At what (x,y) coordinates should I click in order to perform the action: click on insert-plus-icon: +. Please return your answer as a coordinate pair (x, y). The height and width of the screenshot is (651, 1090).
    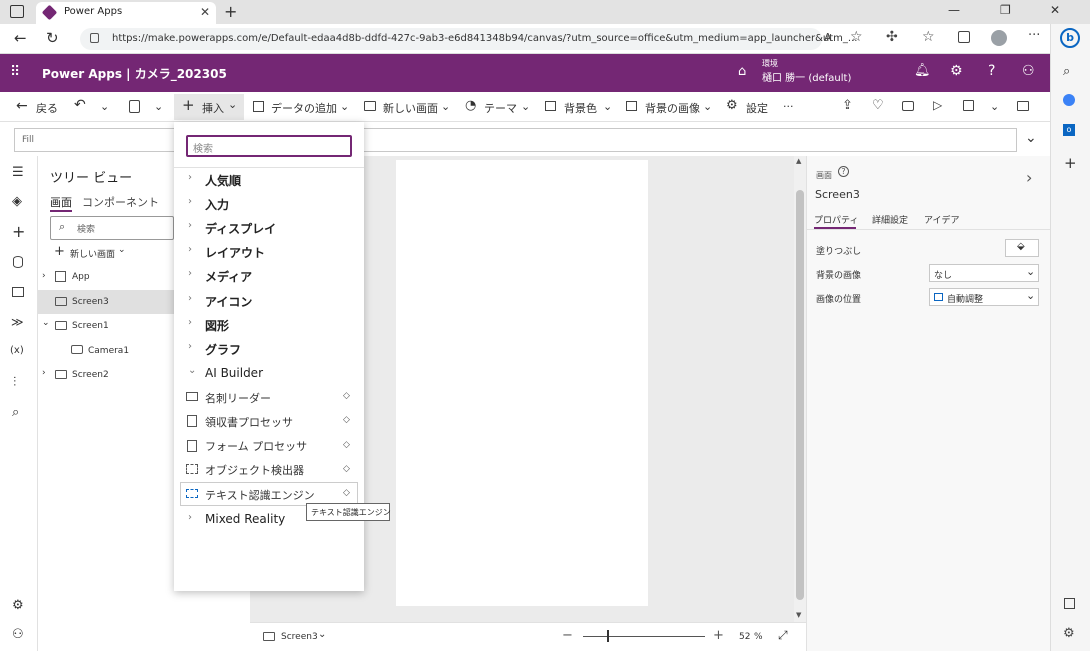
    Looking at the image, I should click on (18, 231).